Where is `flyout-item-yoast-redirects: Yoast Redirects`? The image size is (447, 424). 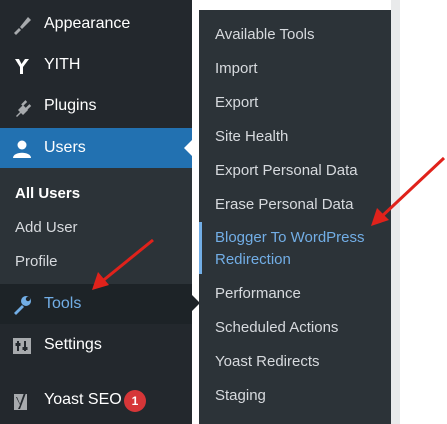 flyout-item-yoast-redirects: Yoast Redirects is located at coordinates (267, 362).